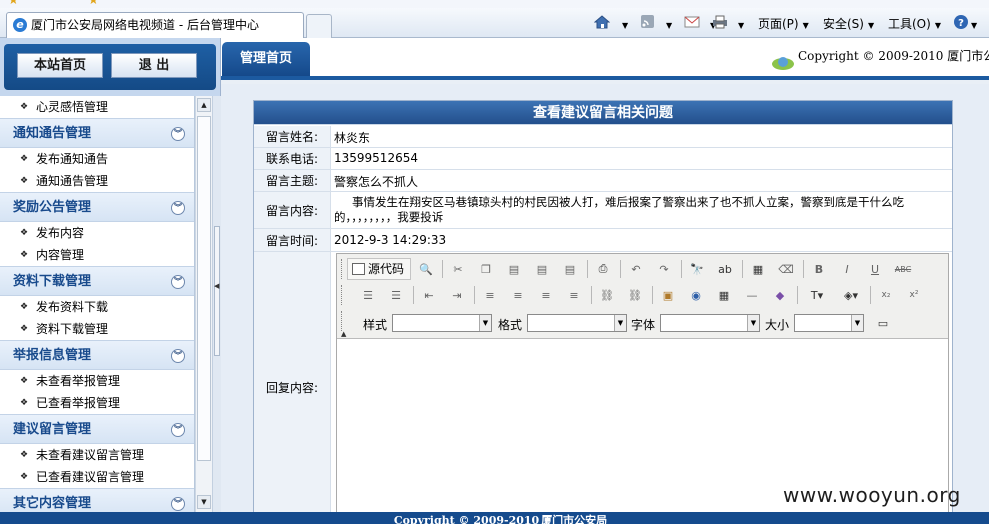  I want to click on sidebar-item: 未查看建议留言管理, so click(97, 455).